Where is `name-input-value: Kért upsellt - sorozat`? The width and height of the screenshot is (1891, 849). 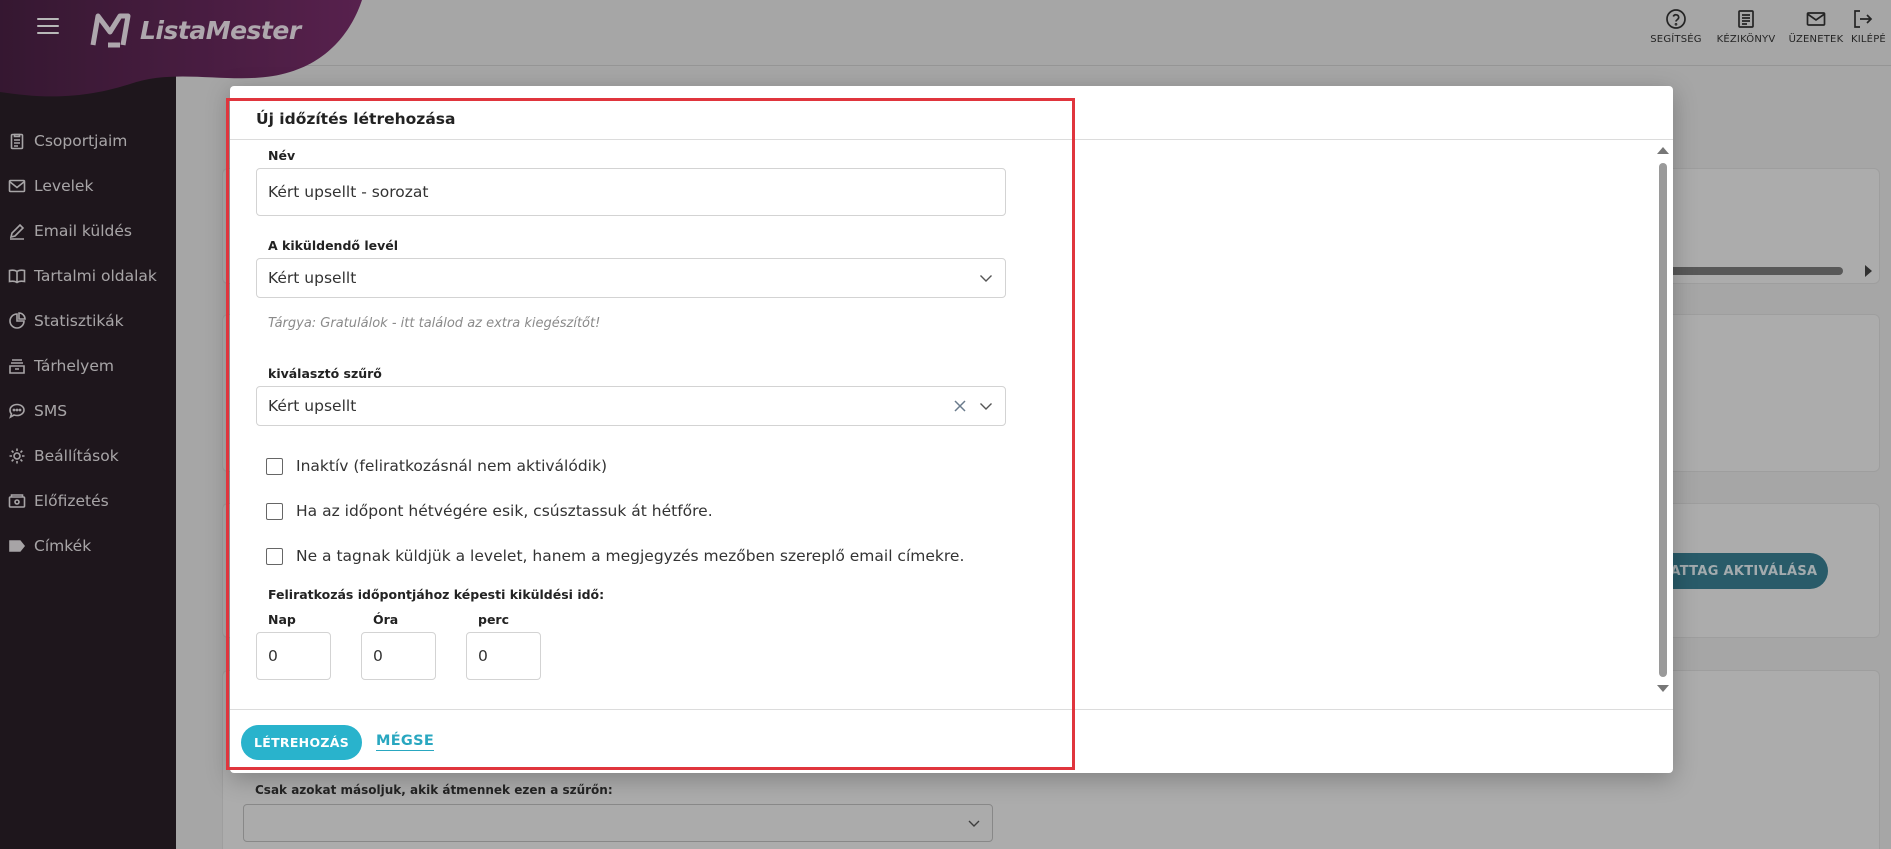
name-input-value: Kért upsellt - sorozat is located at coordinates (348, 192).